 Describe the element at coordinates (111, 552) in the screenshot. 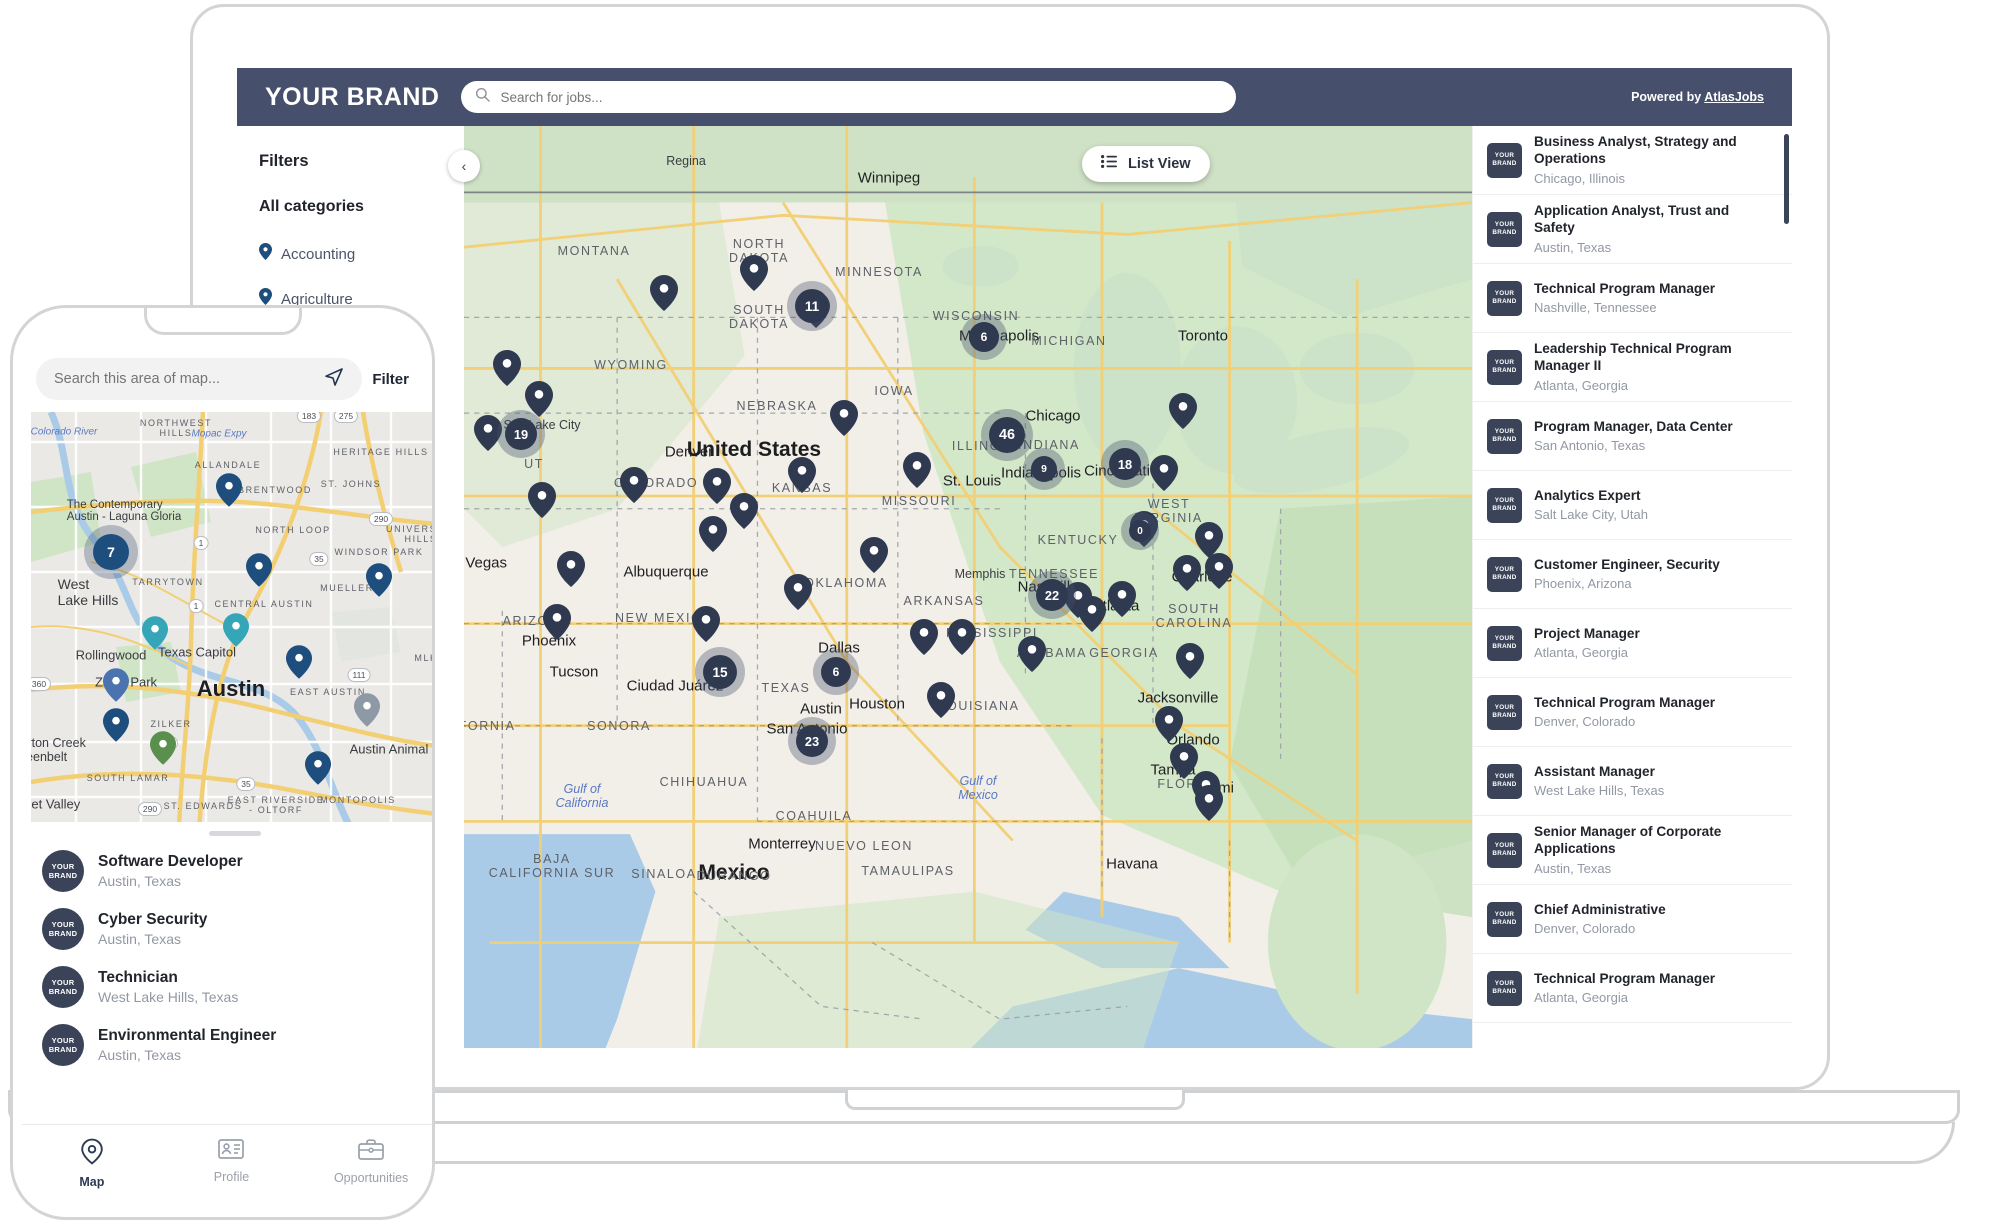

I see `phone-map-cluster: 7` at that location.